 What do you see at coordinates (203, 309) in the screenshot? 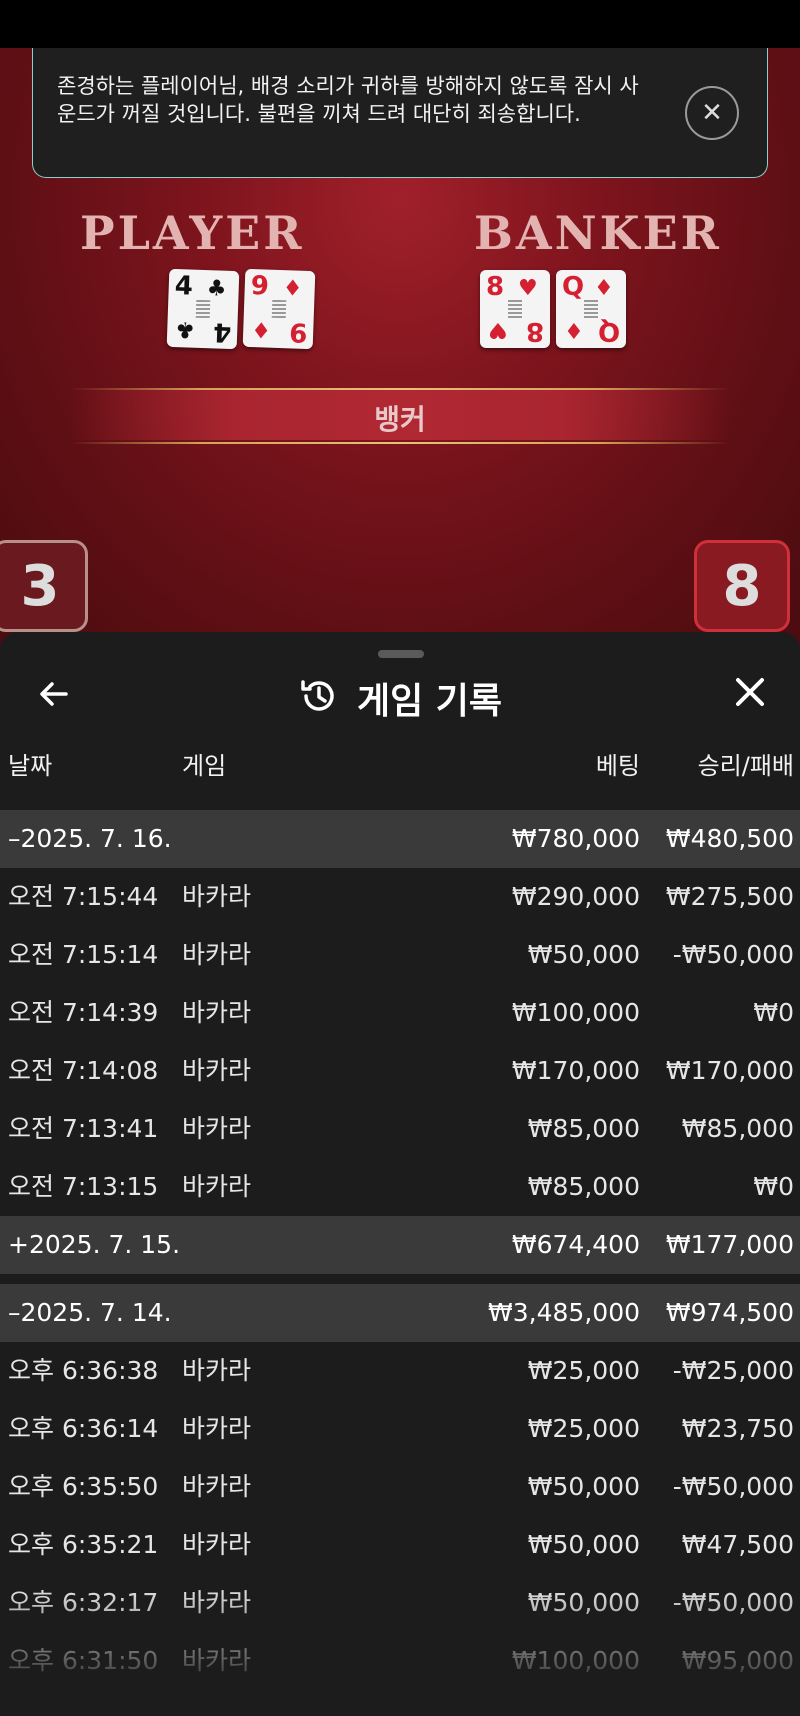
I see `player-card-1: 4 ♣ ♣ 4` at bounding box center [203, 309].